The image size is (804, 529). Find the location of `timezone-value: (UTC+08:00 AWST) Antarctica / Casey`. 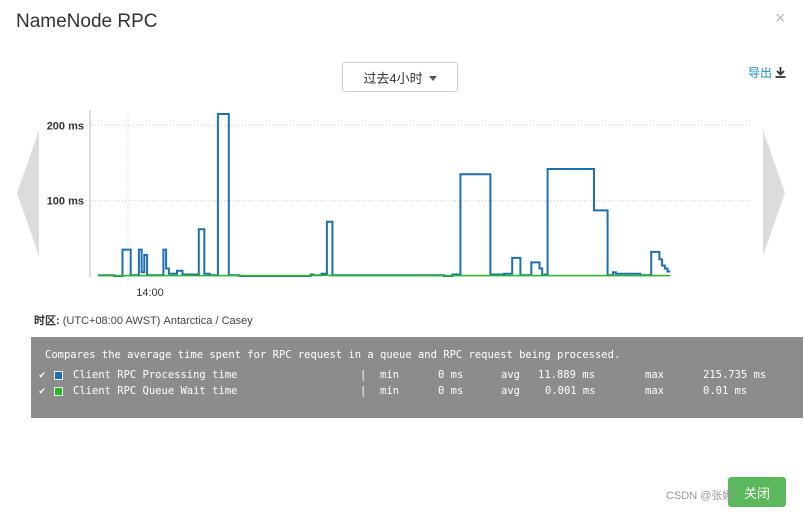

timezone-value: (UTC+08:00 AWST) Antarctica / Casey is located at coordinates (158, 321).